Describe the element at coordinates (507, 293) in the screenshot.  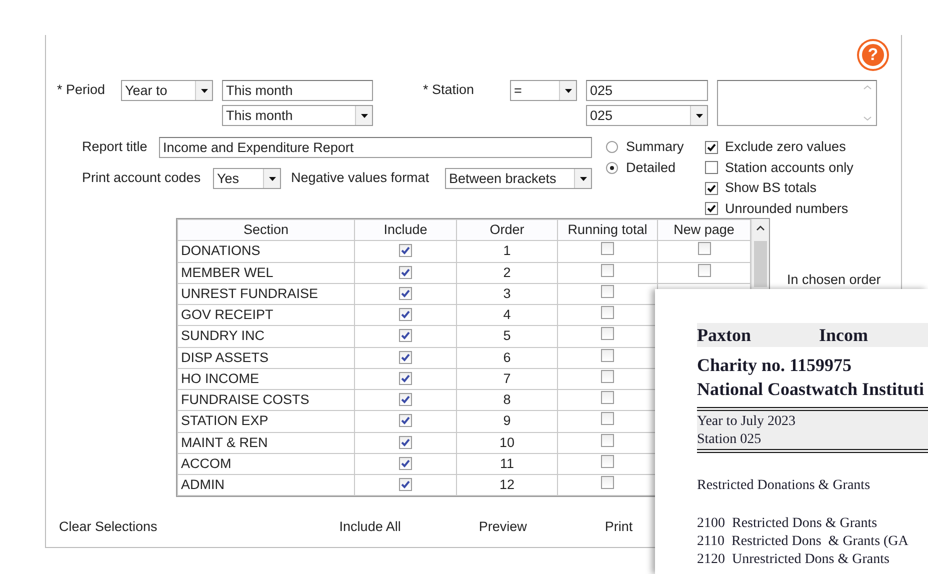
I see `table-cell: 3` at that location.